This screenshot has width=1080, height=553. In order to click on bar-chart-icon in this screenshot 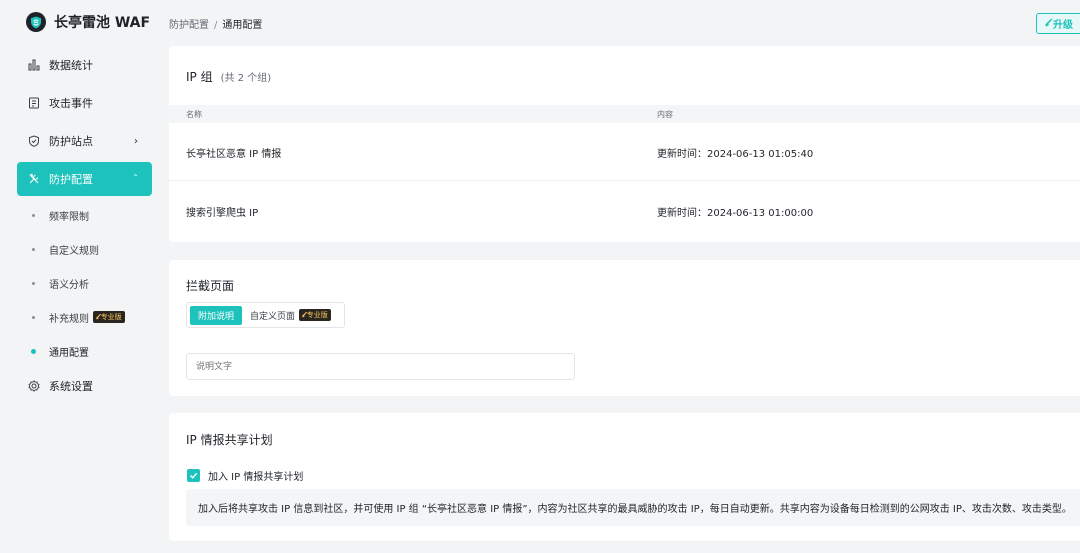, I will do `click(34, 65)`.